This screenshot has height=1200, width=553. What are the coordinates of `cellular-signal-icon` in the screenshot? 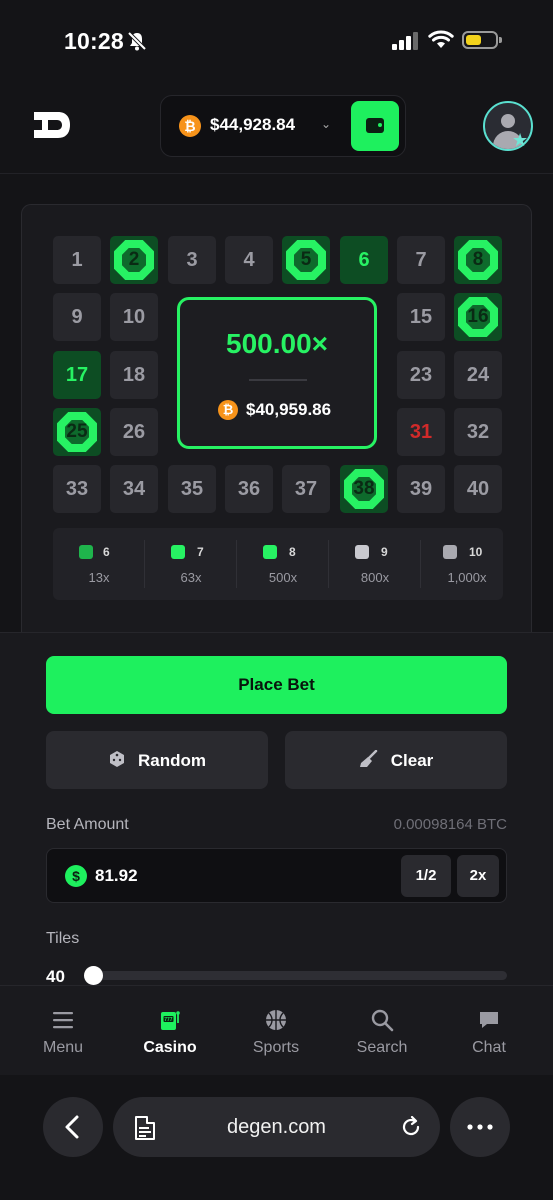 It's located at (405, 41).